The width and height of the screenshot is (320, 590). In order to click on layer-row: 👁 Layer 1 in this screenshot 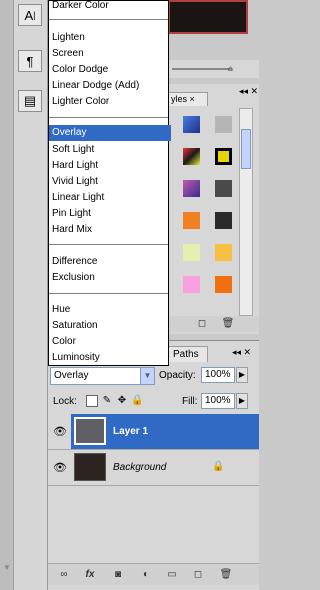, I will do `click(153, 432)`.